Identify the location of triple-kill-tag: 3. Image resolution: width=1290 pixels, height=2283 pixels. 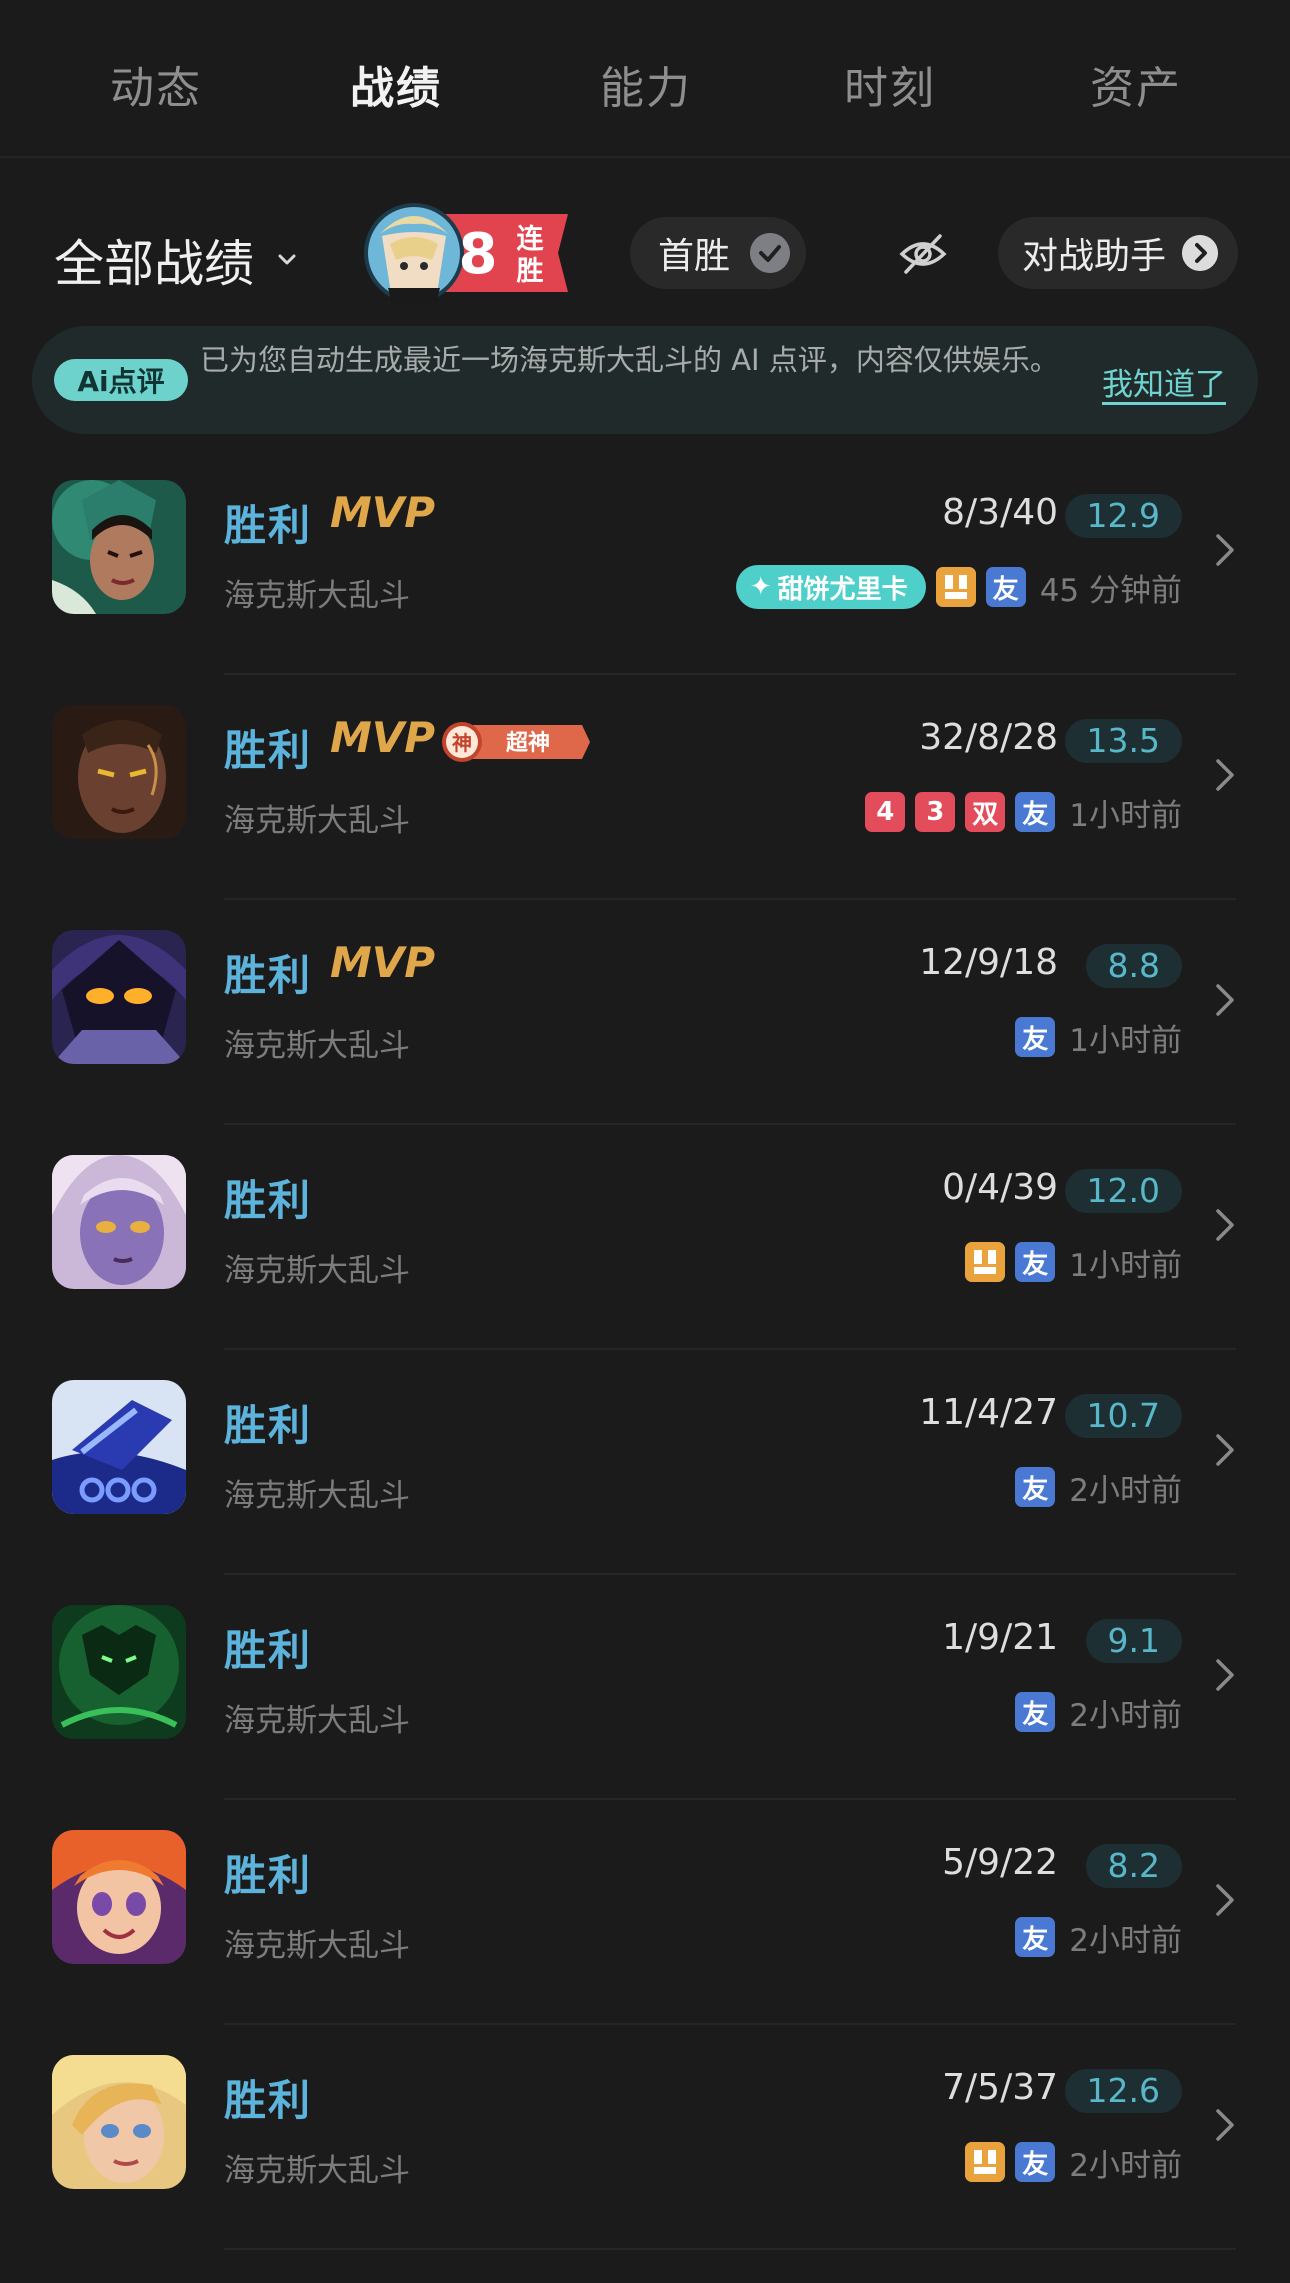
(935, 812).